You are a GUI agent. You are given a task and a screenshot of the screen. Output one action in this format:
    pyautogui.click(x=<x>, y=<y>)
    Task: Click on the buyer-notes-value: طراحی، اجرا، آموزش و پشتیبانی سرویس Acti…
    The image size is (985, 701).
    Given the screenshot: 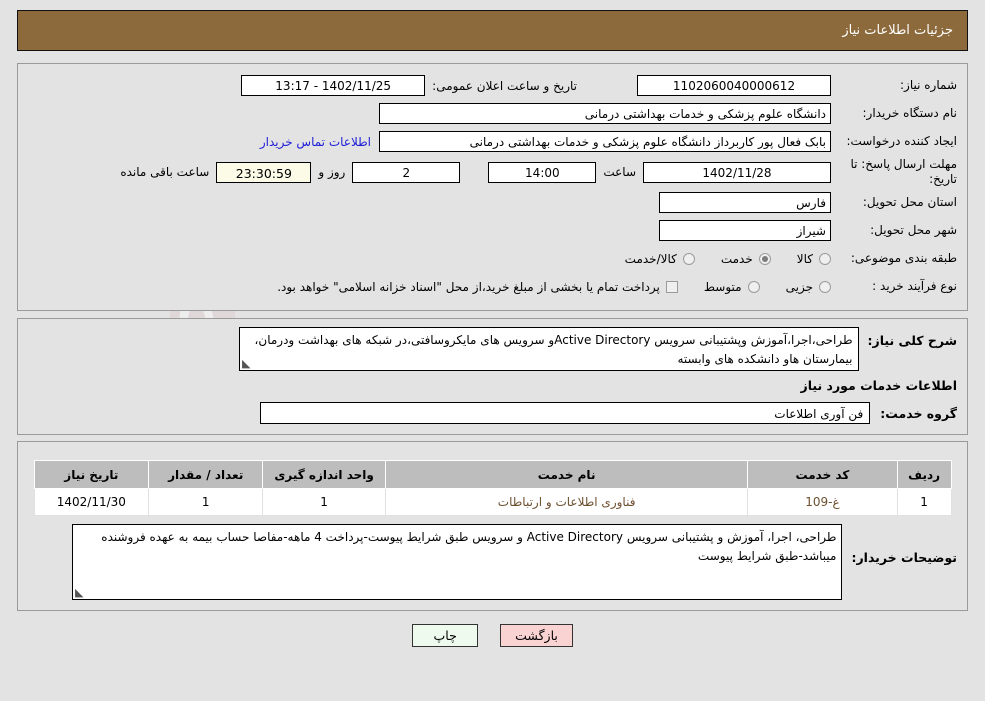 What is the action you would take?
    pyautogui.click(x=469, y=546)
    